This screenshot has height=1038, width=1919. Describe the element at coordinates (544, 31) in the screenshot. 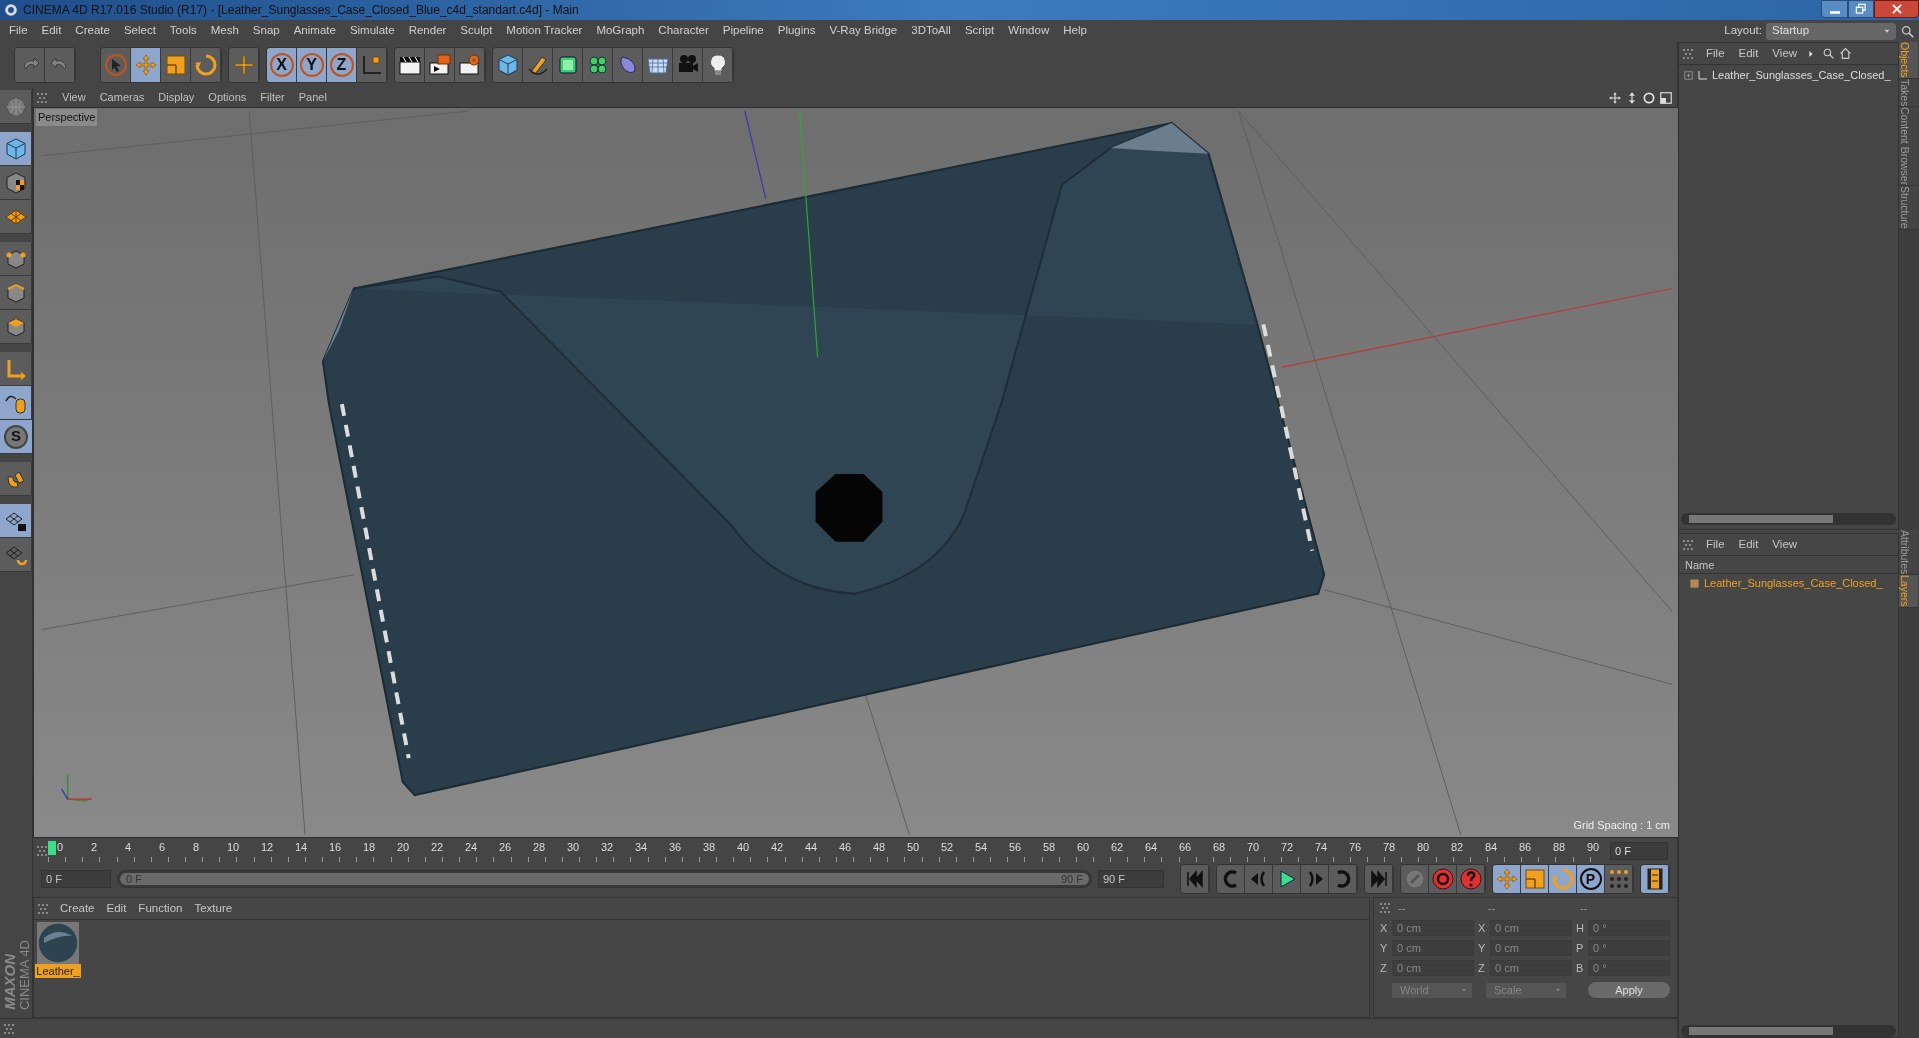

I see `menu-item: Motion Tracker` at that location.